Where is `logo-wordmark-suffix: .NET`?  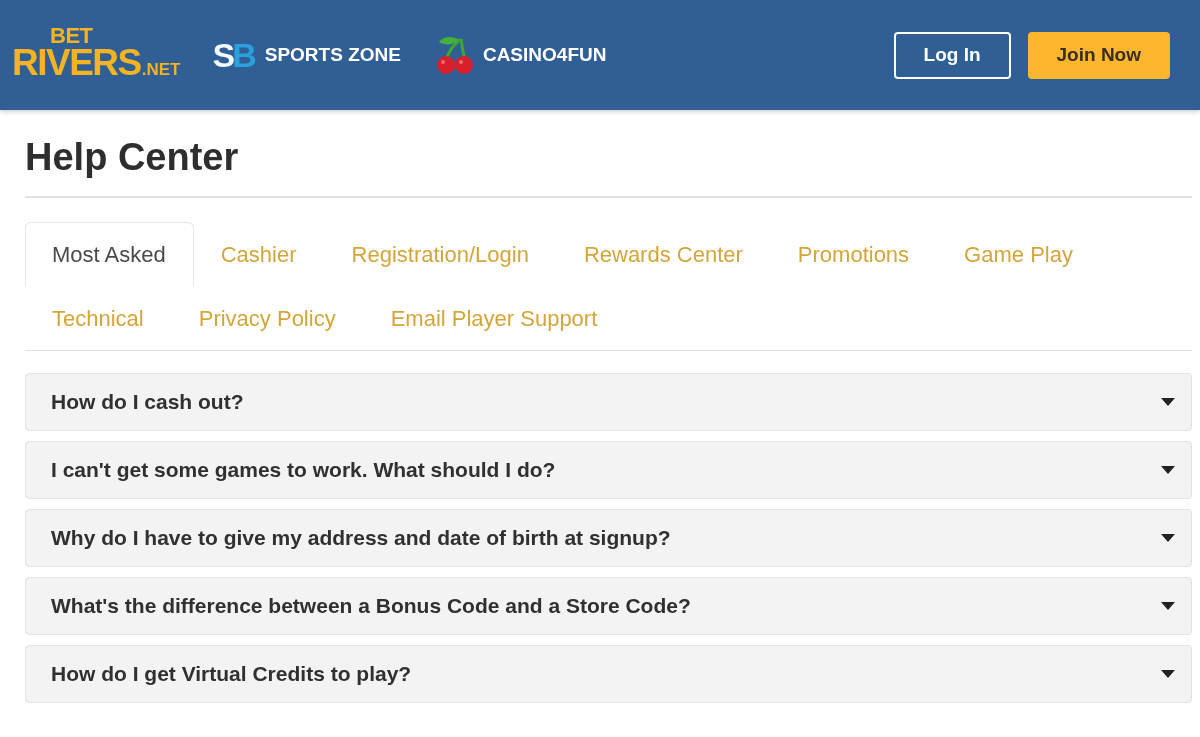 logo-wordmark-suffix: .NET is located at coordinates (161, 69).